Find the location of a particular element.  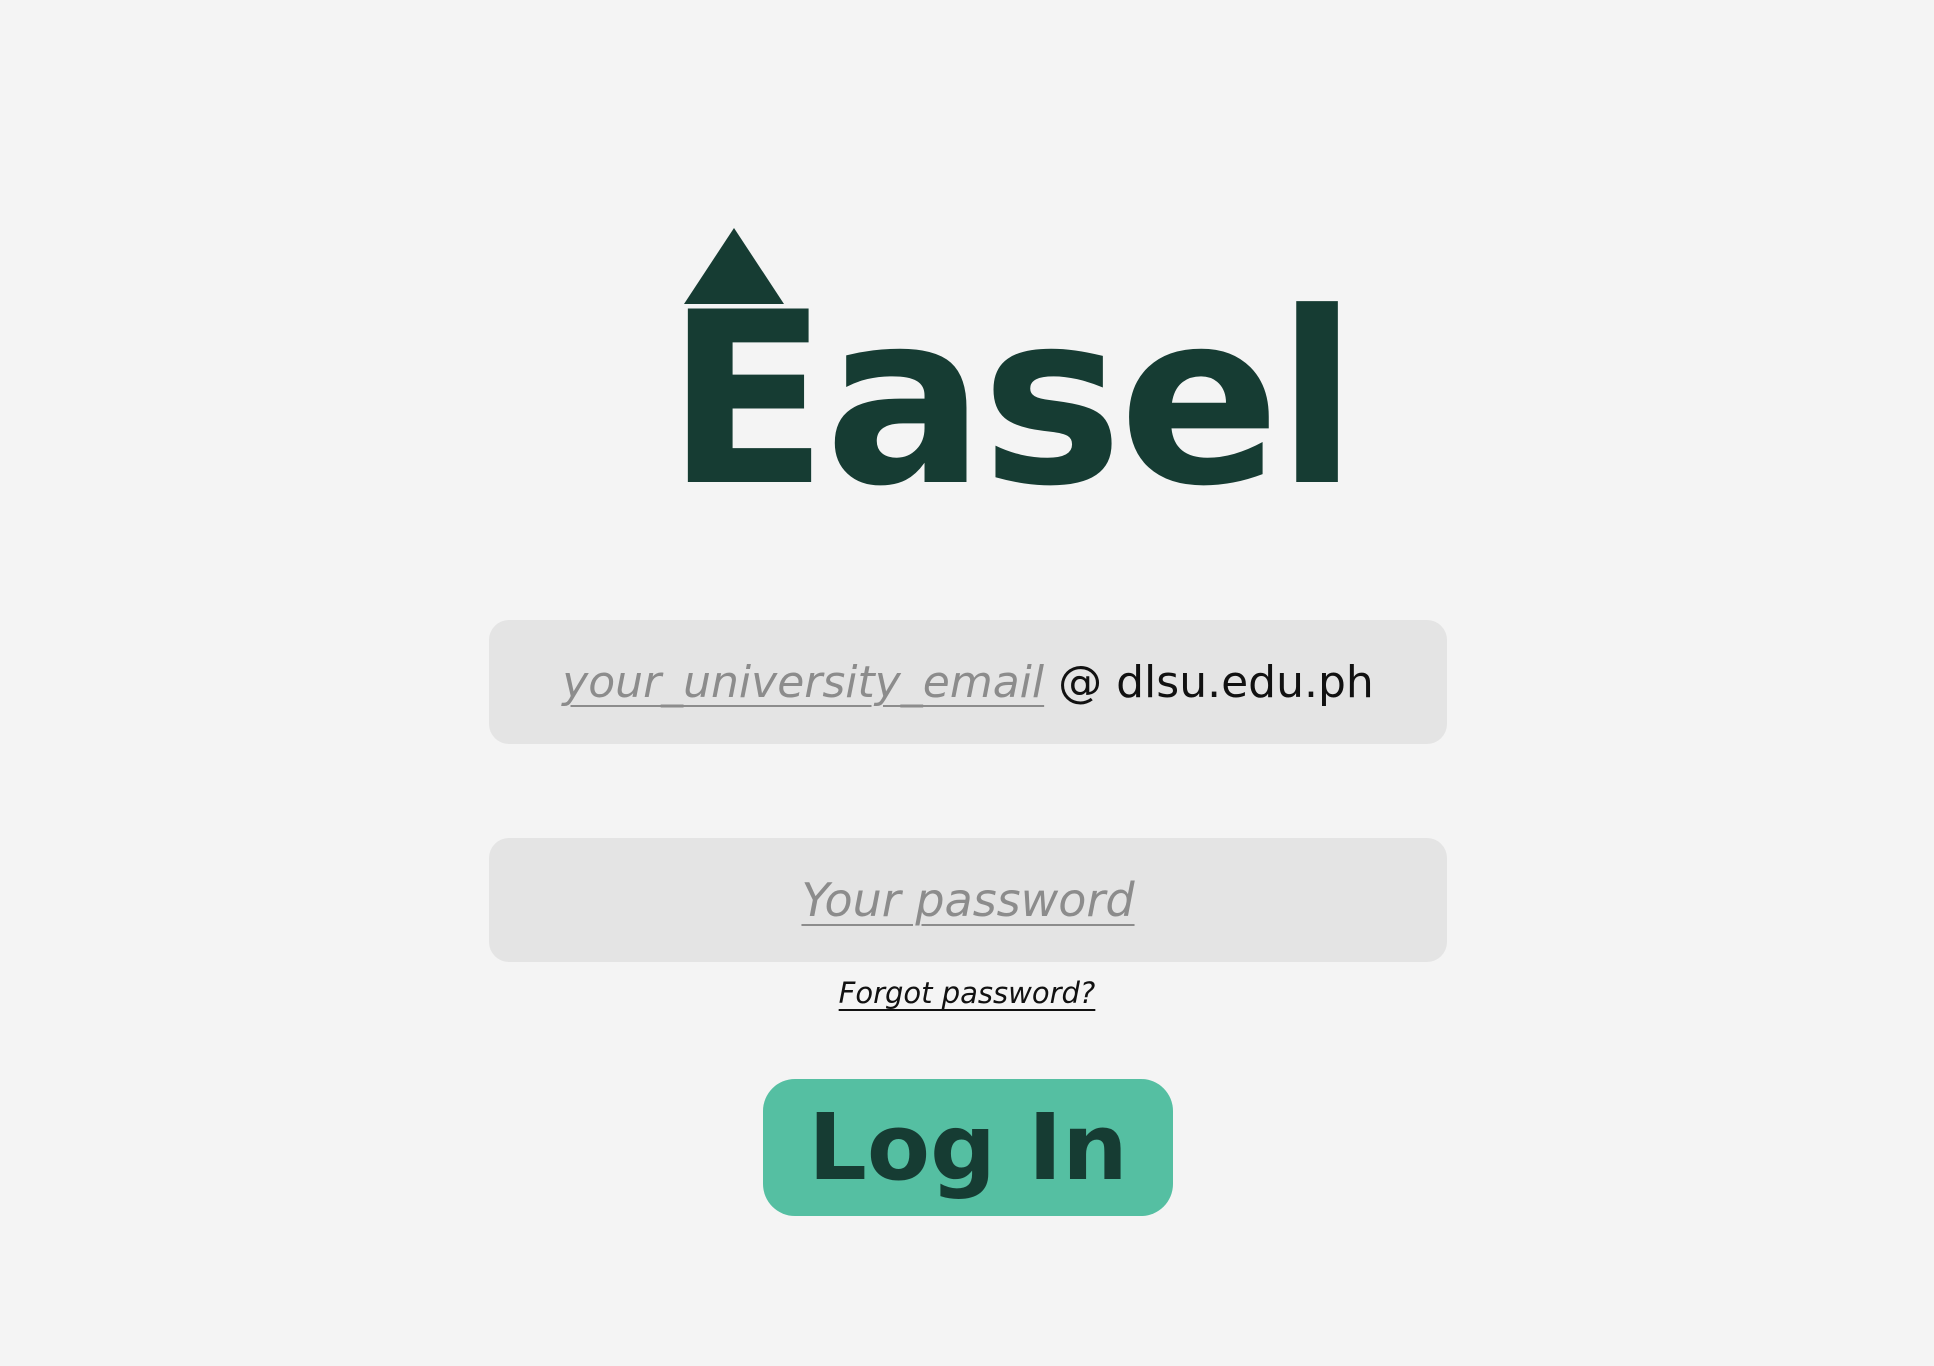

logo-wordmark: Easel is located at coordinates (1012, 400).